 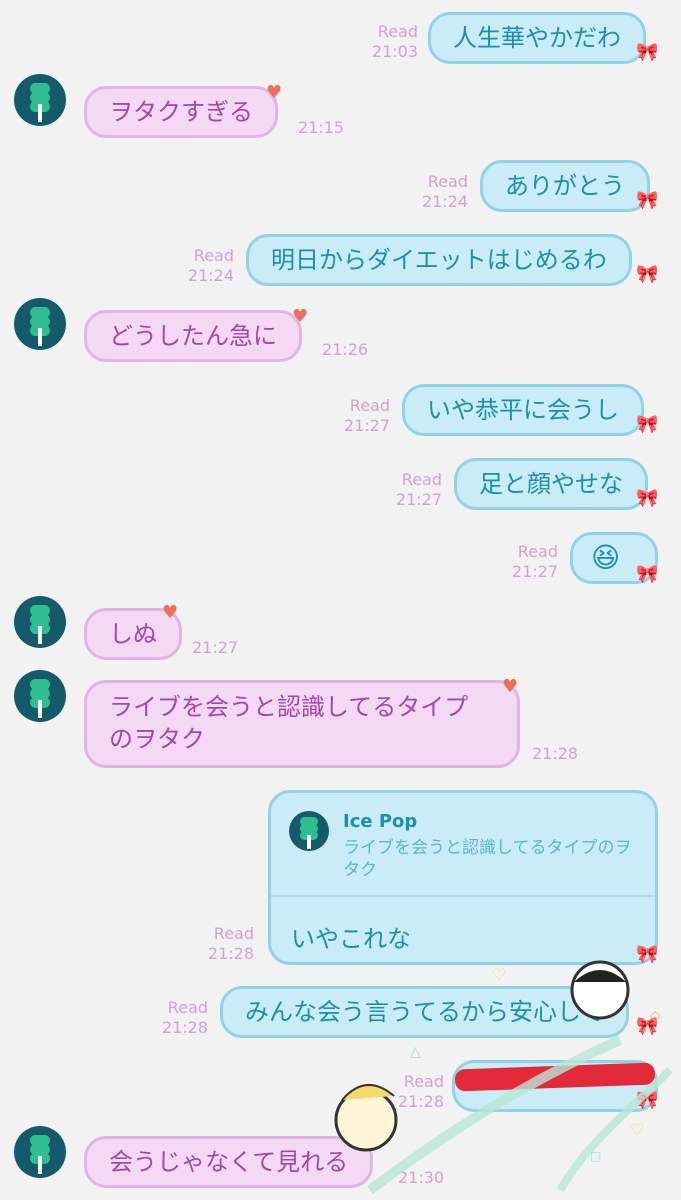 I want to click on theme-background-art: ♡ ♡ △ ◇ □, so click(x=503, y=1077).